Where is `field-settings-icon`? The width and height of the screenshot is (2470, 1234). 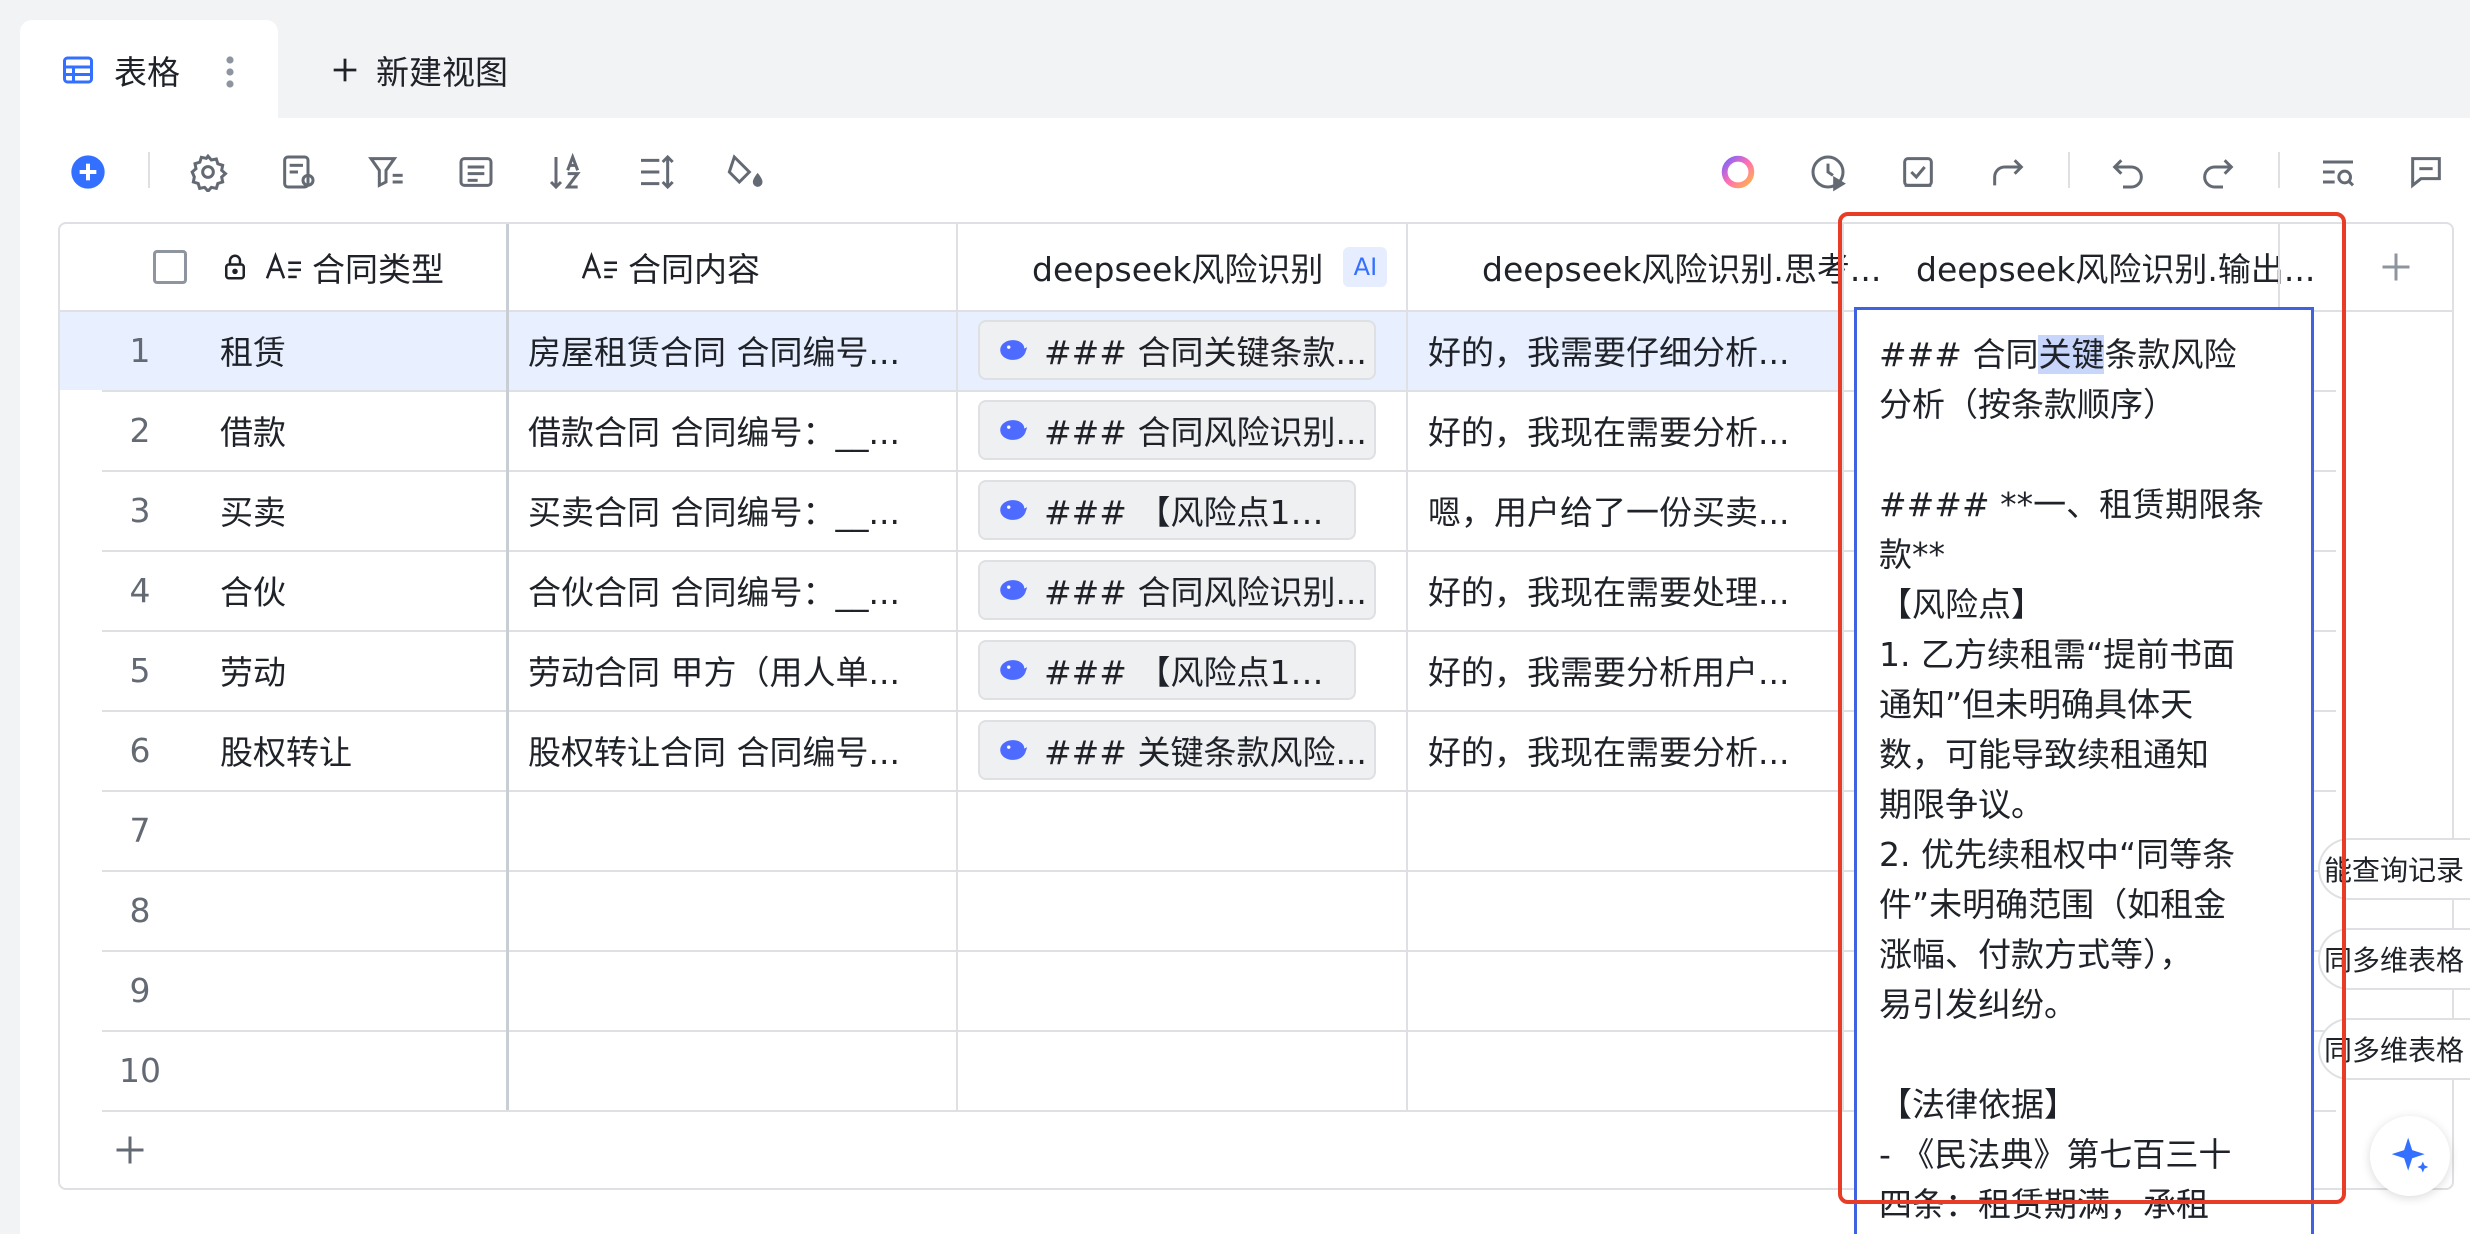
field-settings-icon is located at coordinates (299, 172).